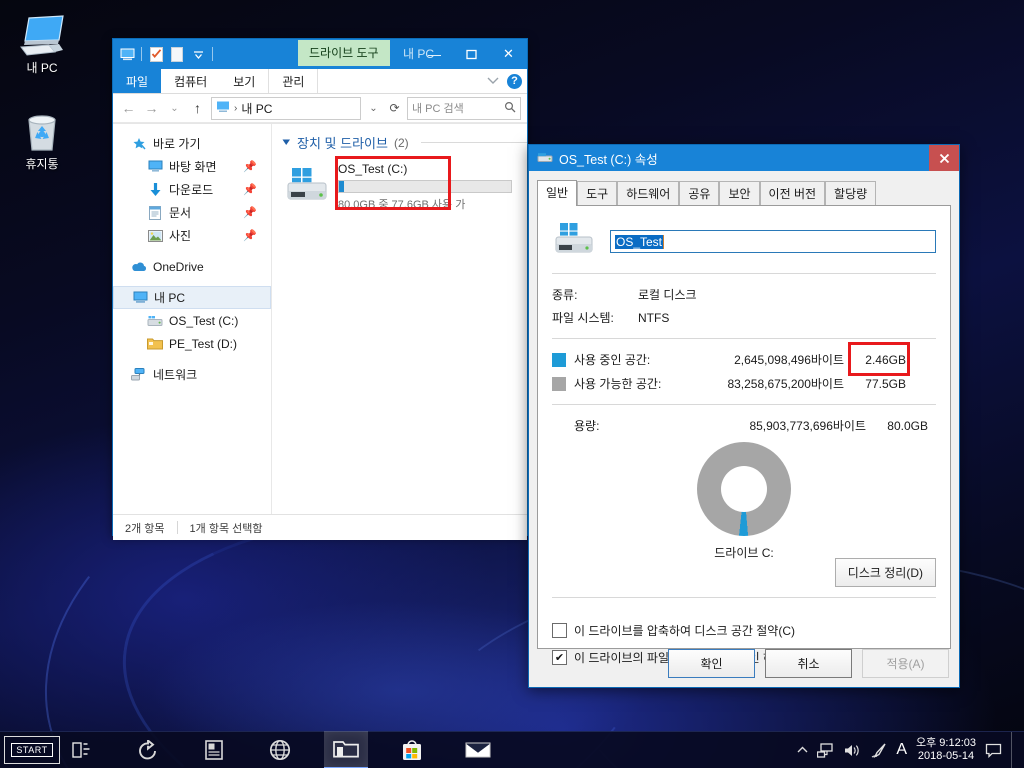 The image size is (1024, 768). Describe the element at coordinates (608, 159) in the screenshot. I see `dialog-title: OS_Test (C:) 속성` at that location.